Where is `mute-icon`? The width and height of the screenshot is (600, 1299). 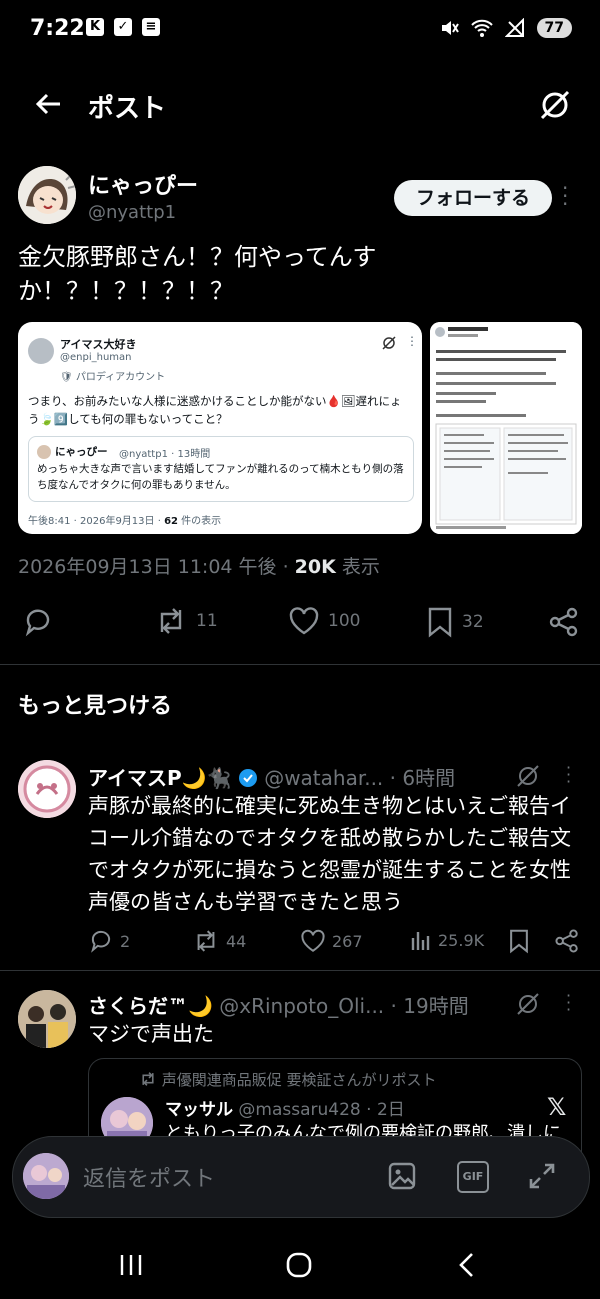
mute-icon is located at coordinates (450, 28).